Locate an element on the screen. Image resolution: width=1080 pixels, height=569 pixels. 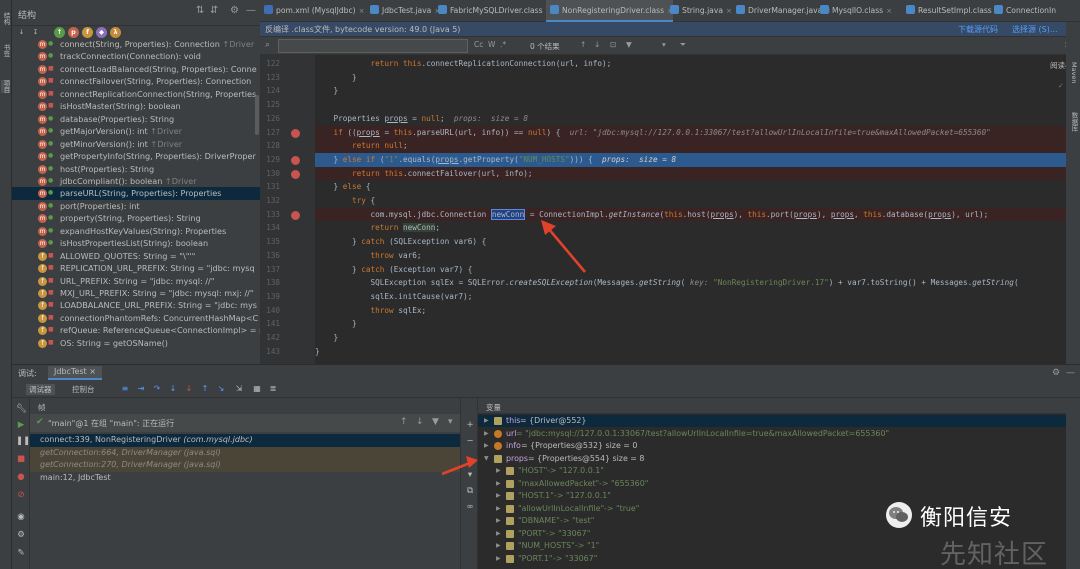
dropdown-icon: ▾ is located at coordinates (450, 422).